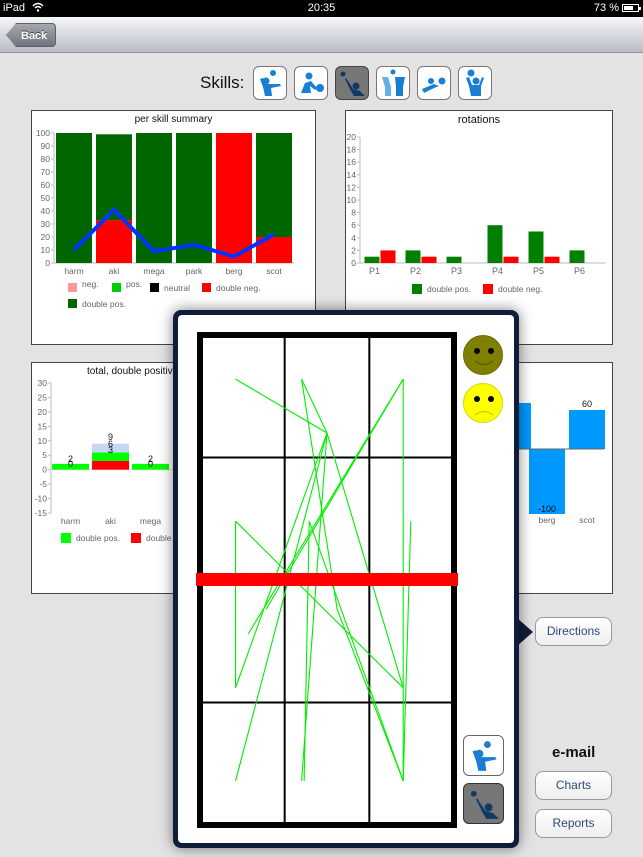 The width and height of the screenshot is (643, 857). What do you see at coordinates (110, 521) in the screenshot?
I see `x-tick-label: aki` at bounding box center [110, 521].